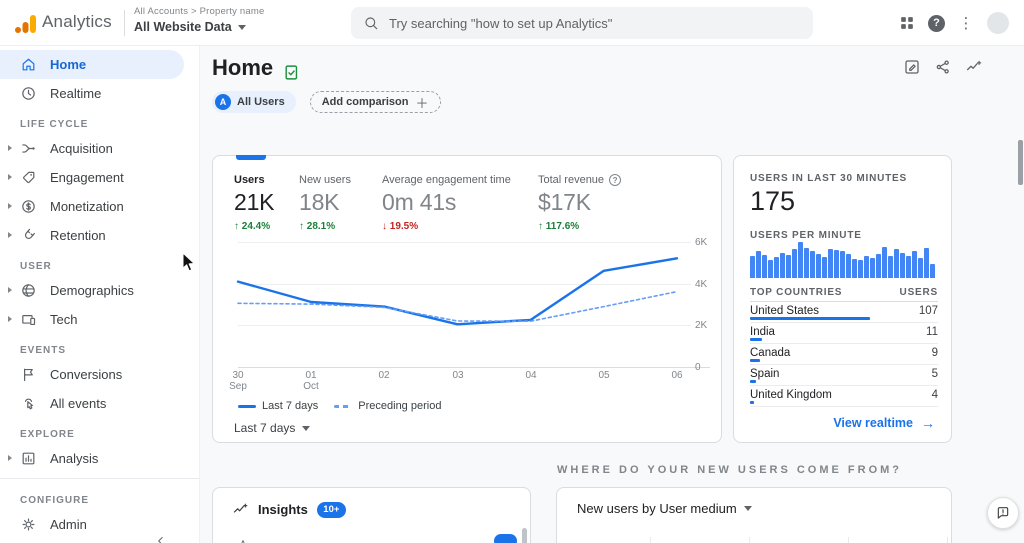  Describe the element at coordinates (796, 292) in the screenshot. I see `top-countries-header: TOP COUNTRIES` at that location.